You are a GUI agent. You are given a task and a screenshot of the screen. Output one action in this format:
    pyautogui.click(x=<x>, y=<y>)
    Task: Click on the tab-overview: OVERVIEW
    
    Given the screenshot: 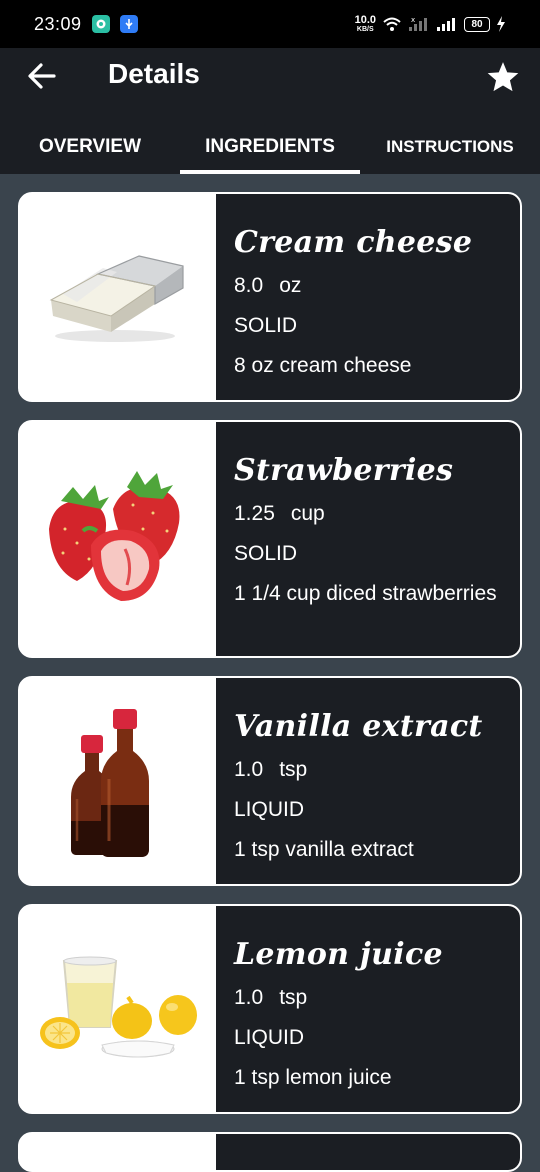 What is the action you would take?
    pyautogui.click(x=90, y=147)
    